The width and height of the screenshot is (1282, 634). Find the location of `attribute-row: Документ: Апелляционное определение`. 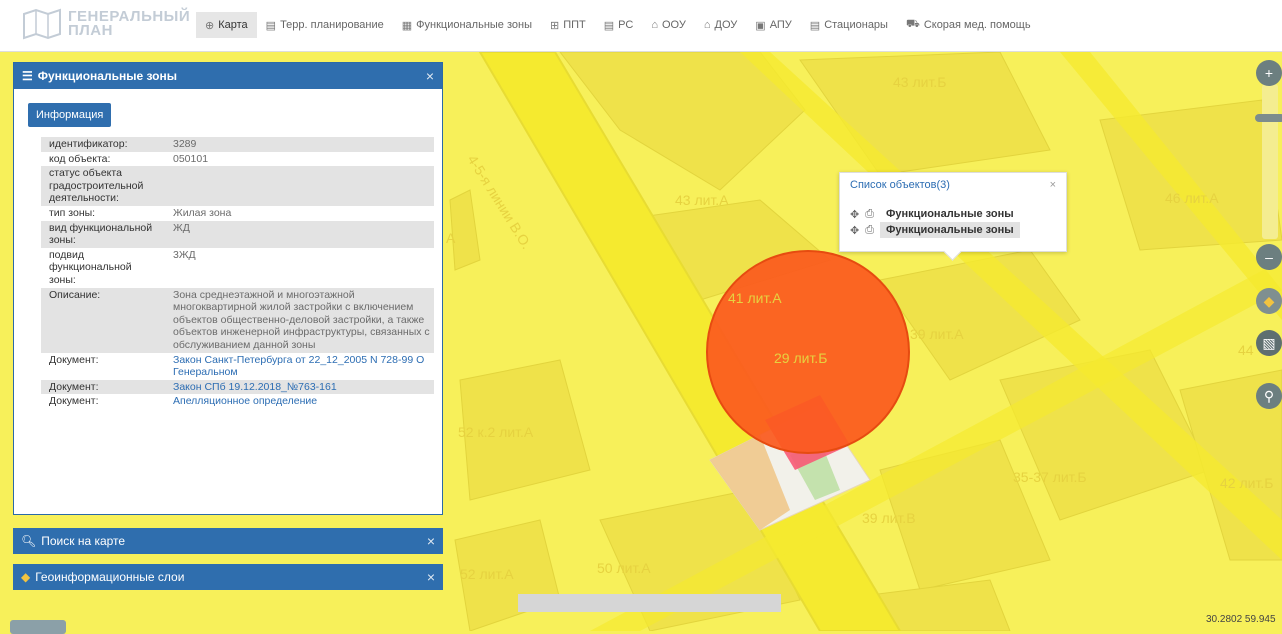

attribute-row: Документ: Апелляционное определение is located at coordinates (237, 401).